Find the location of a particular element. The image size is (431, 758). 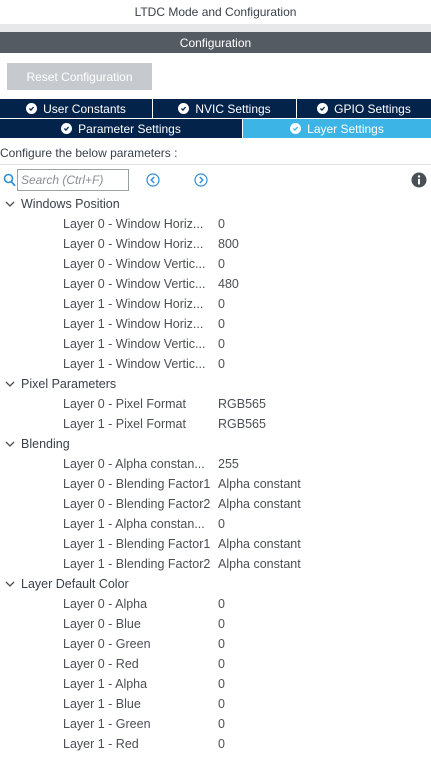

previous-result-icon is located at coordinates (153, 180).